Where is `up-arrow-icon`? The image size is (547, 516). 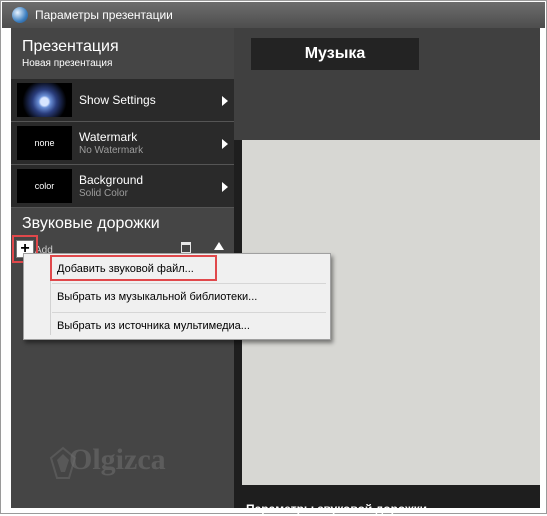
up-arrow-icon is located at coordinates (219, 246).